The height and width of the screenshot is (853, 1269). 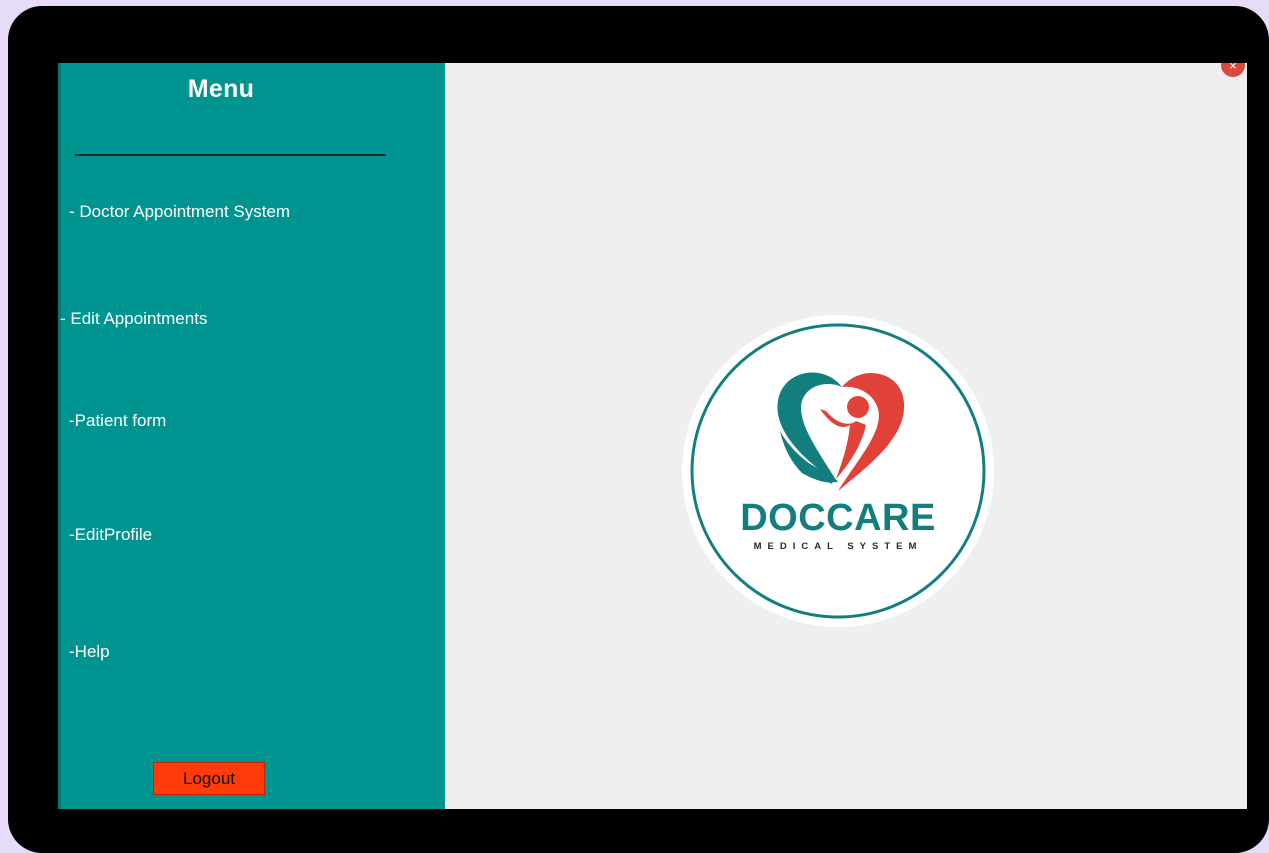 I want to click on menu-divider, so click(x=230, y=155).